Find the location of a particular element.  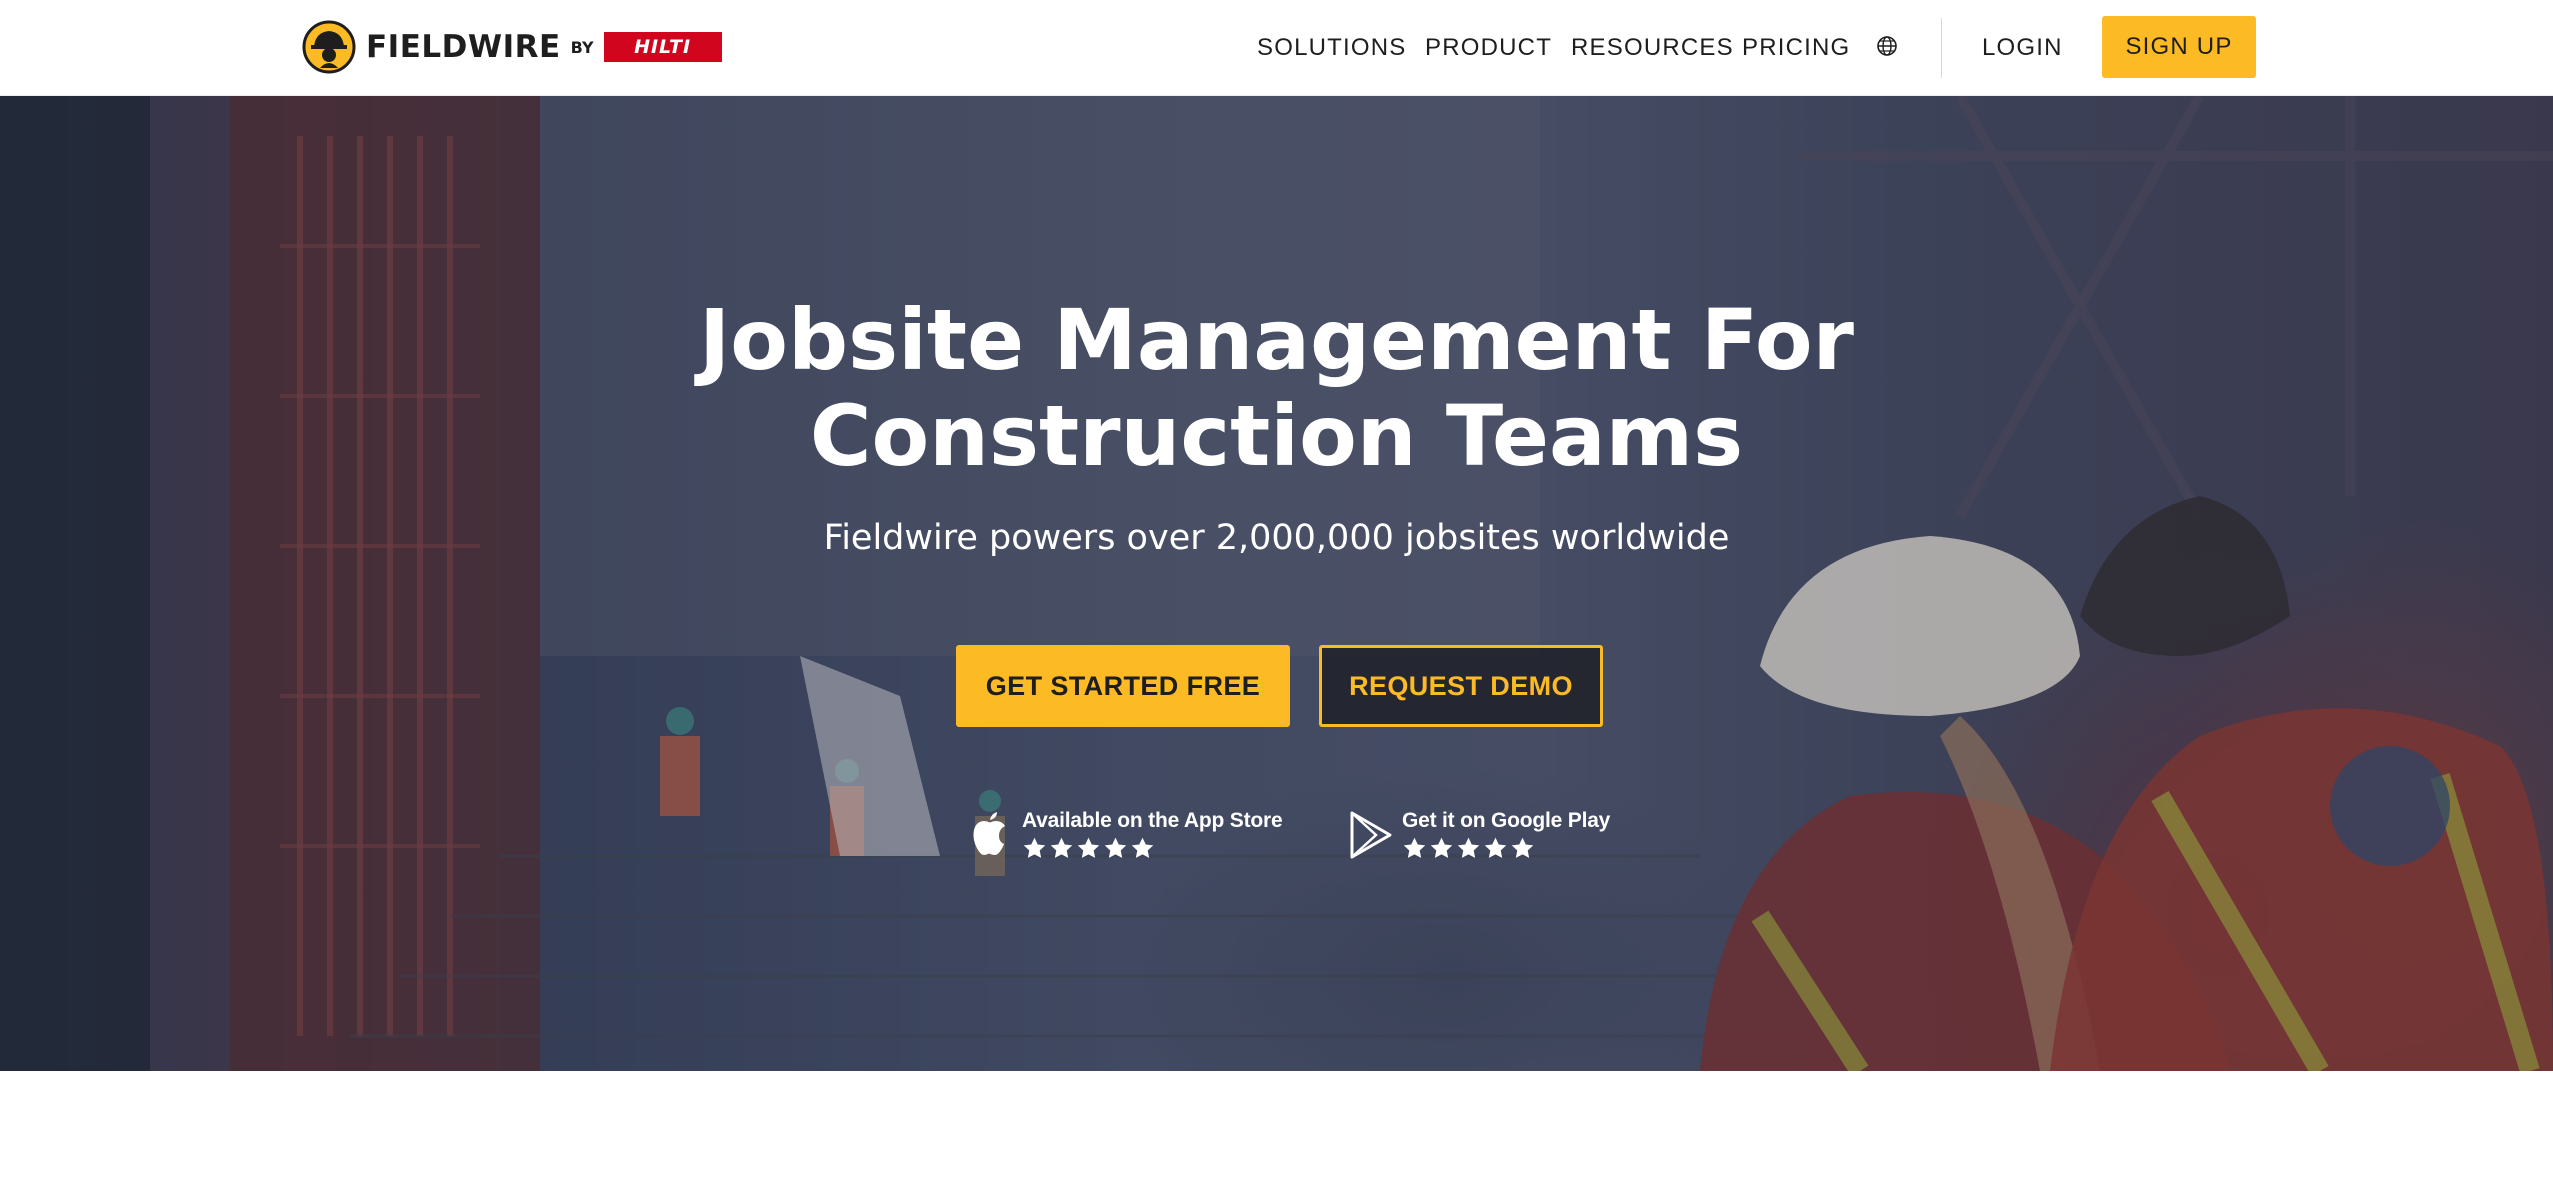

google-play-rating is located at coordinates (1506, 848).